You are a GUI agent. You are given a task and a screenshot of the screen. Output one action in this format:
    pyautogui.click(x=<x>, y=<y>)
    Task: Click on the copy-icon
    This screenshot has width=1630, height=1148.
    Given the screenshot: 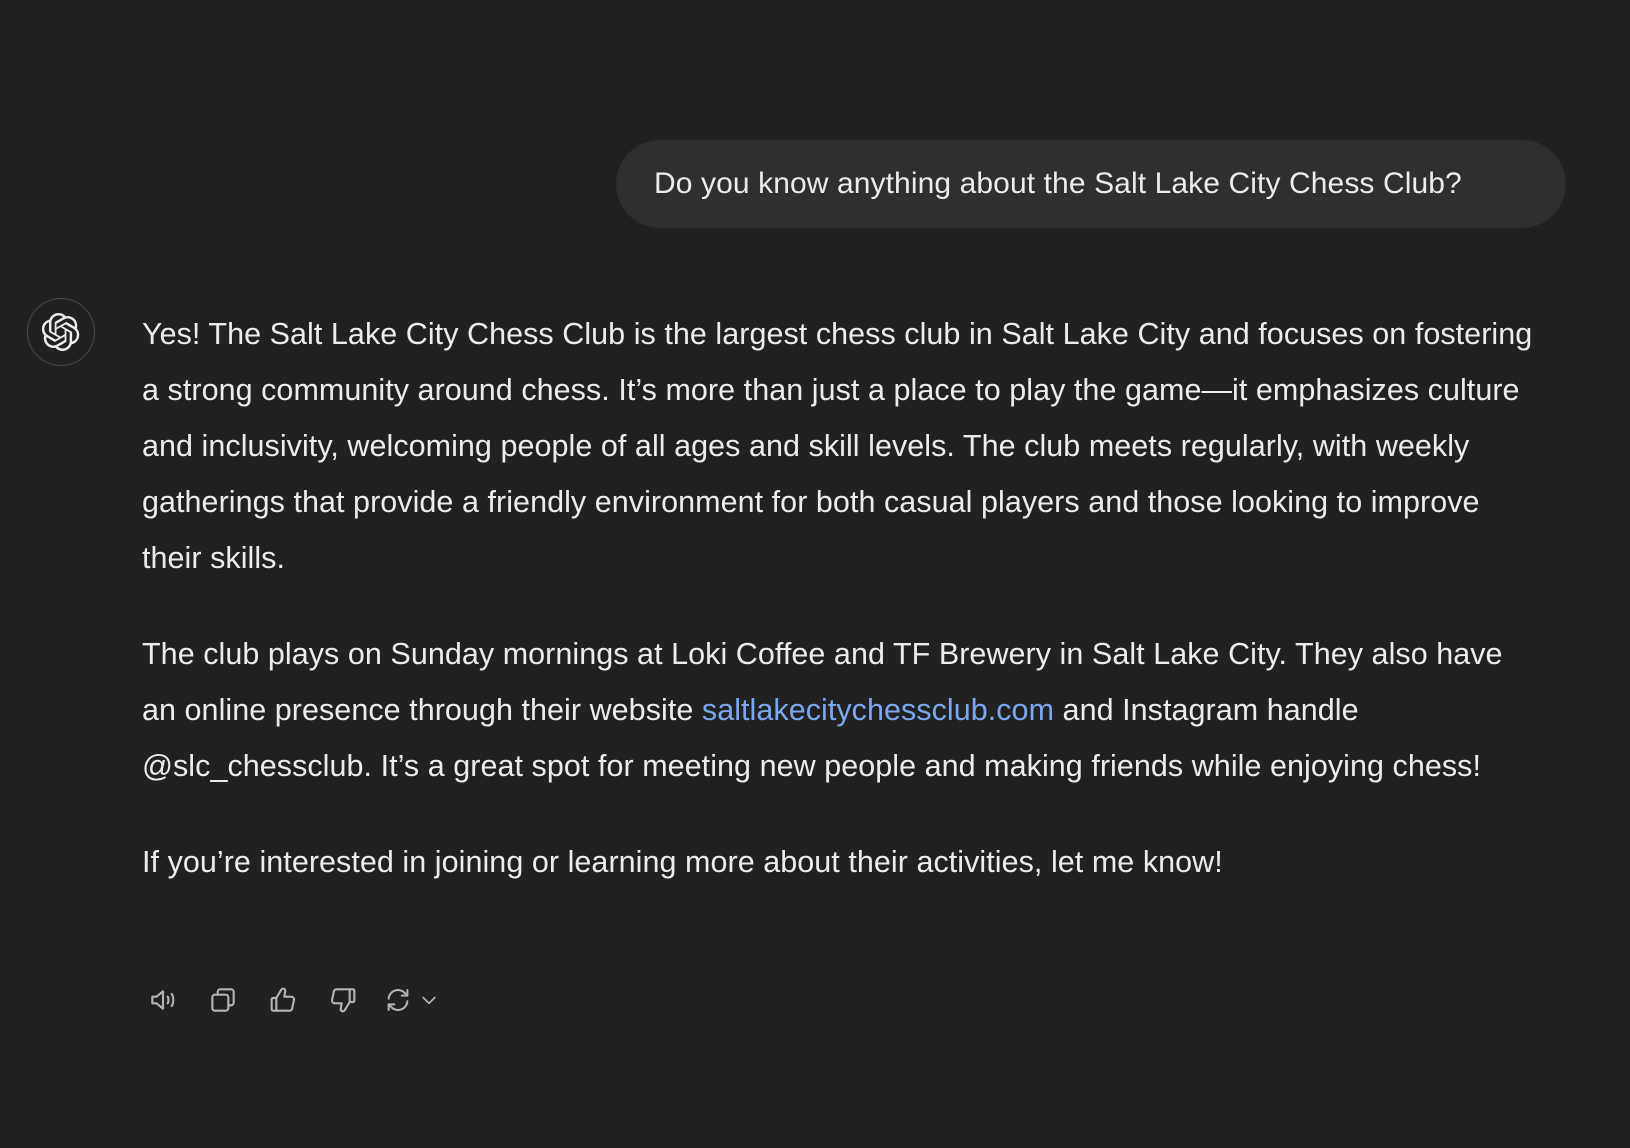 What is the action you would take?
    pyautogui.click(x=223, y=1000)
    